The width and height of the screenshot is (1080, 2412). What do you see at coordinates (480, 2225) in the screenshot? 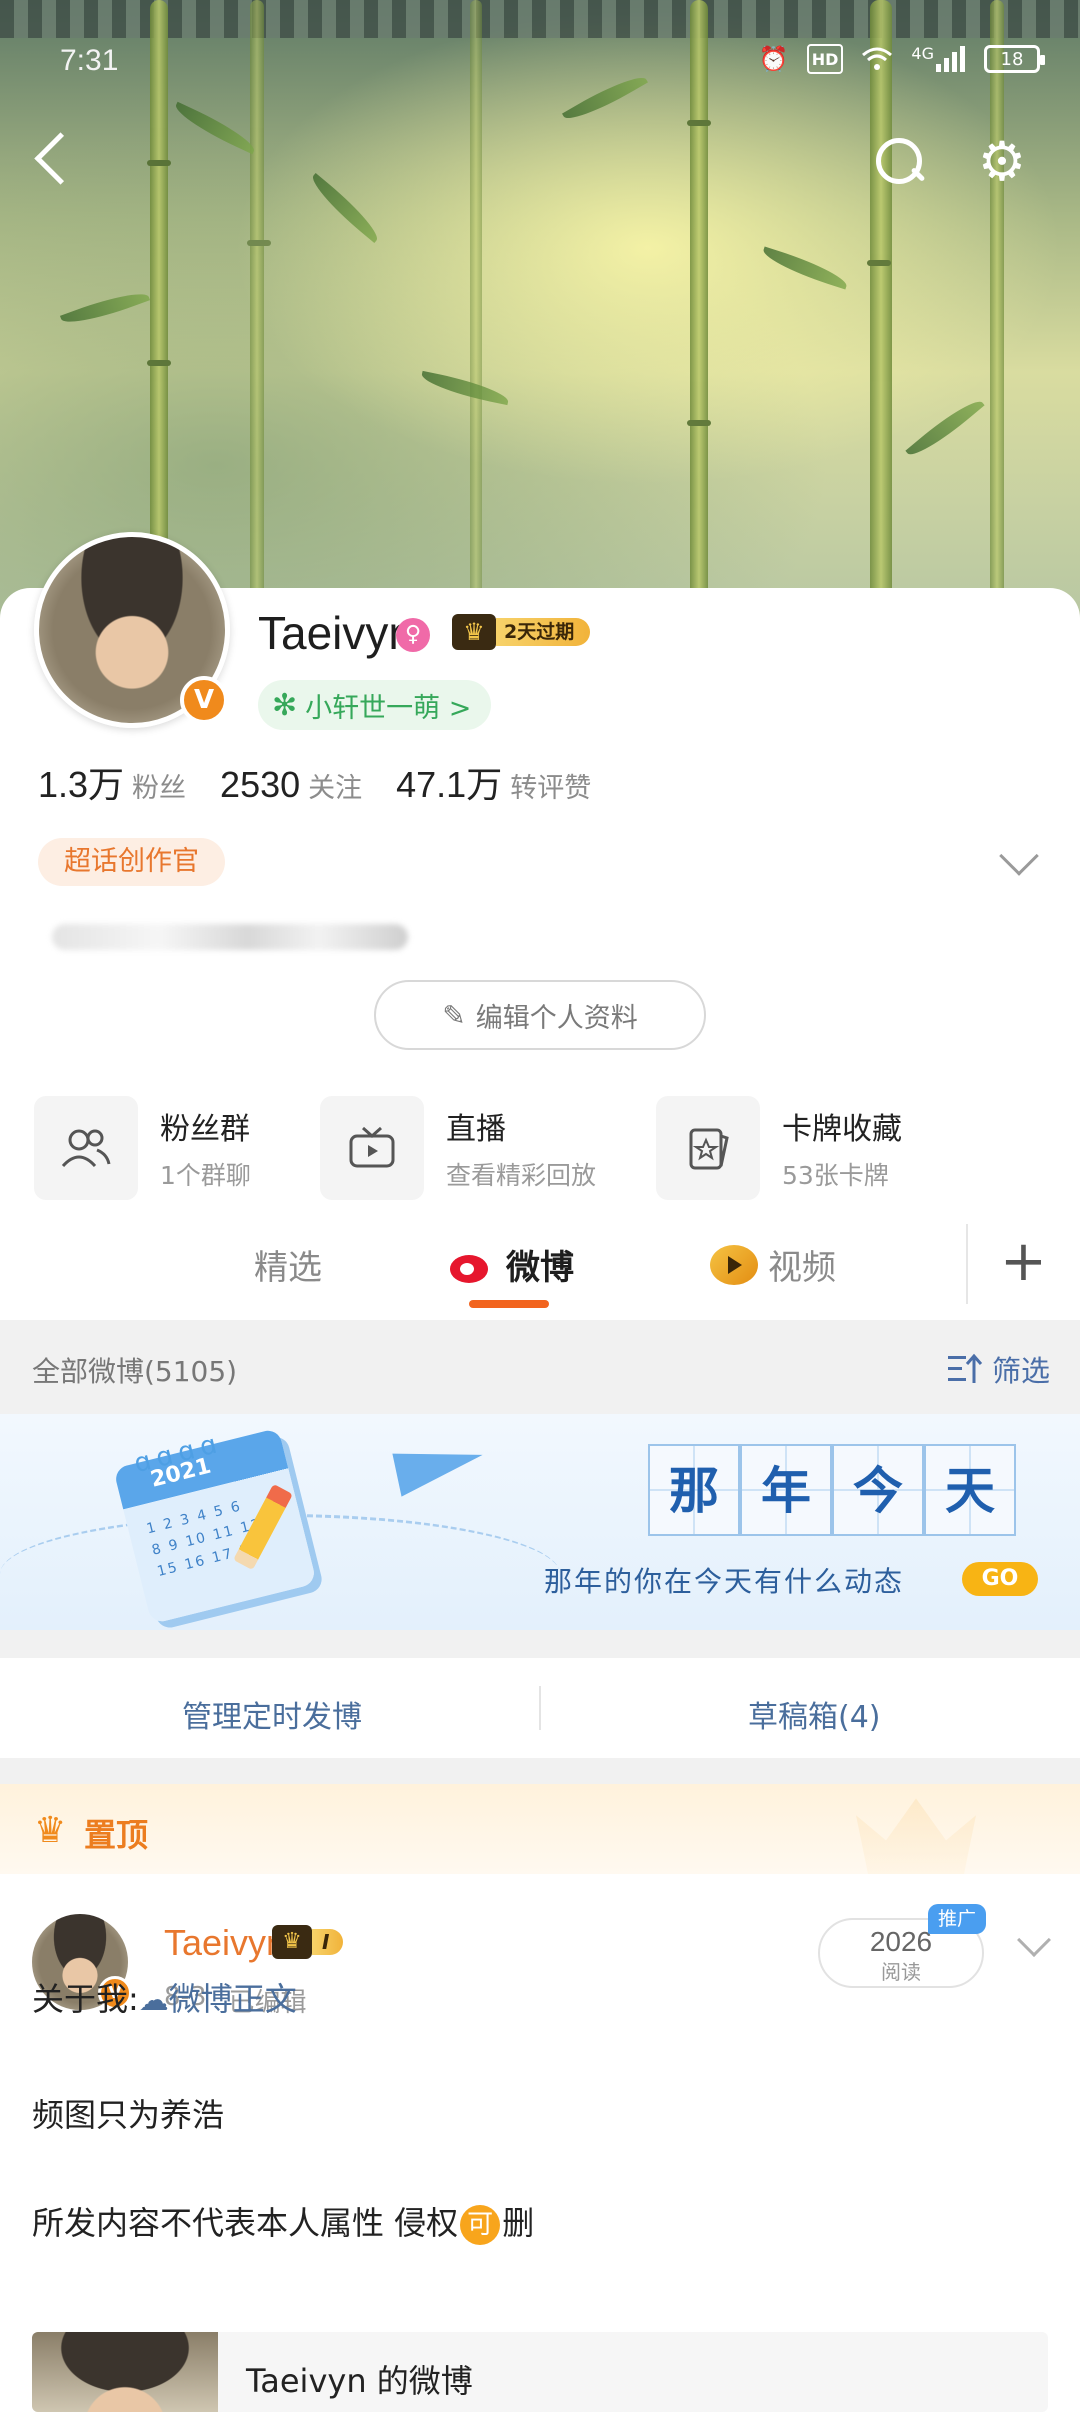
I see `ke-emoji-badge: 可` at bounding box center [480, 2225].